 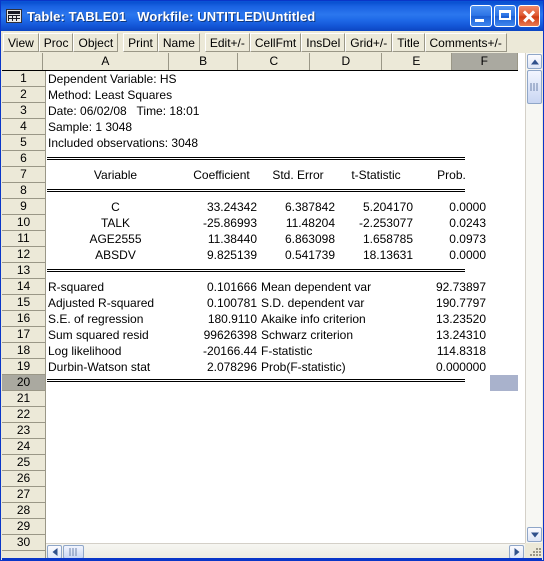 I want to click on grid-corner, so click(x=22, y=61).